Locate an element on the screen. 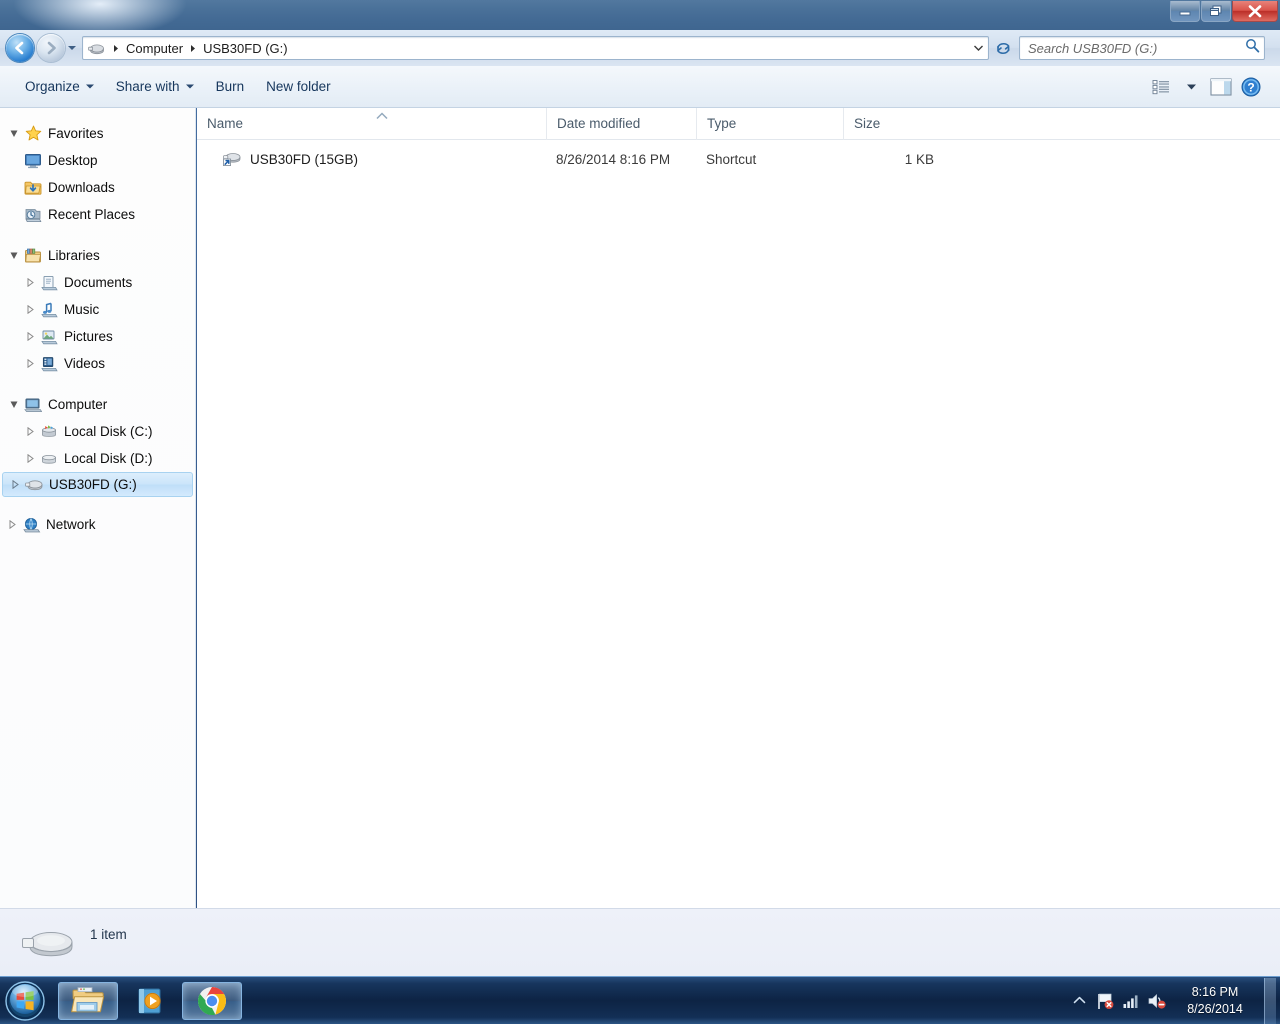  desktop-icon is located at coordinates (33, 161).